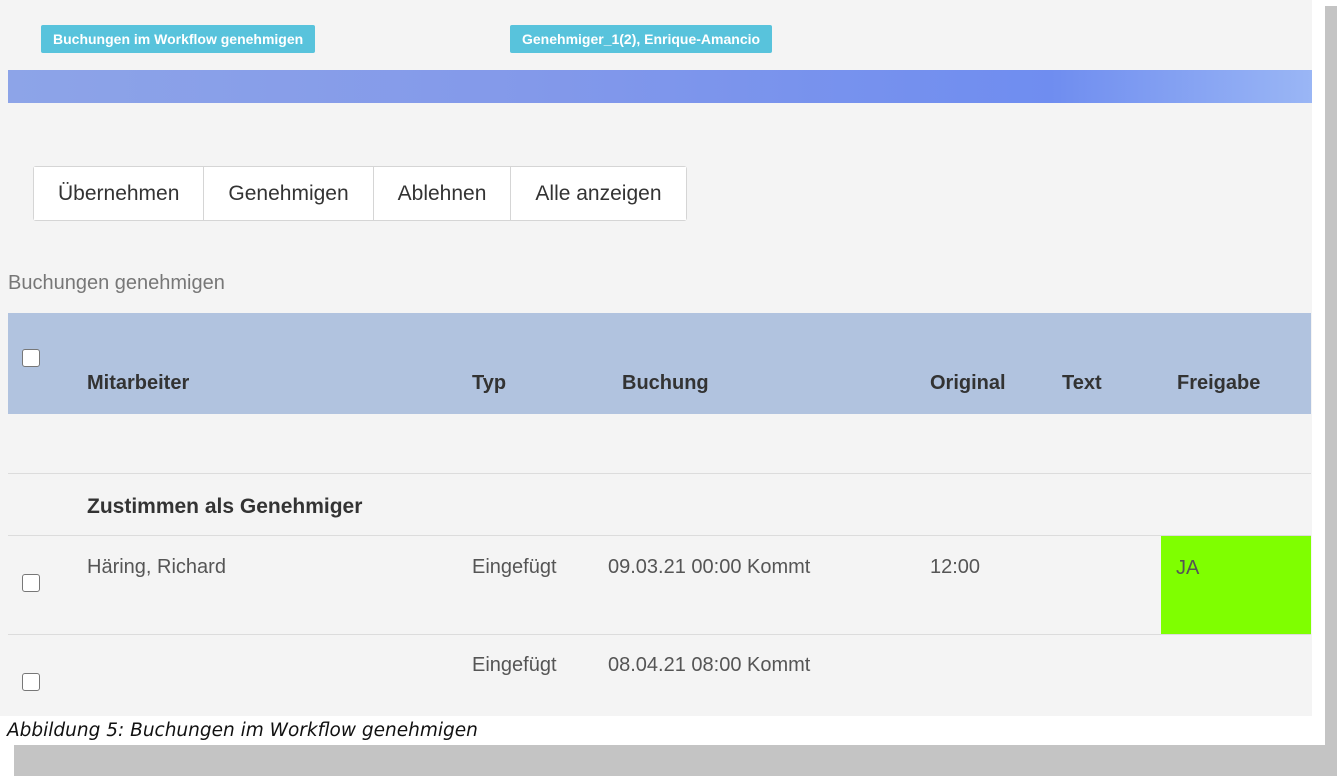 This screenshot has height=776, width=1337. I want to click on cell-mitarbeiter: Häring, Richard, so click(156, 567).